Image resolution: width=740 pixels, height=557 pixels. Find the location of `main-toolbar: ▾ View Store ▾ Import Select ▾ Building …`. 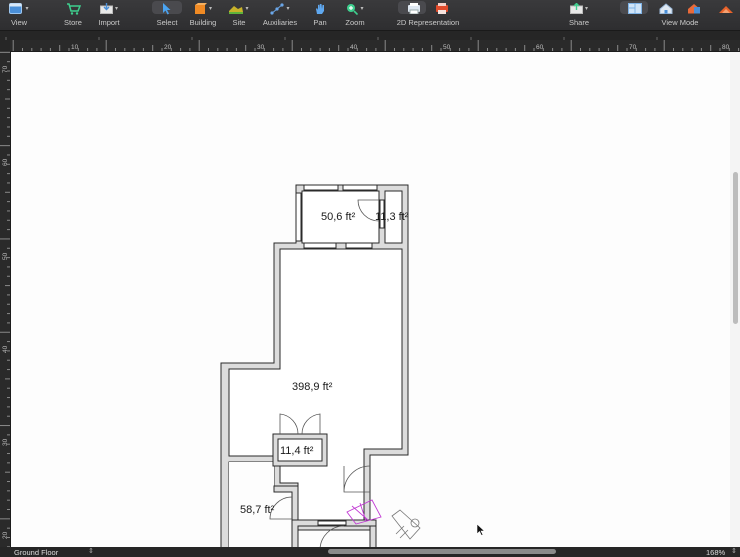

main-toolbar: ▾ View Store ▾ Import Select ▾ Building … is located at coordinates (370, 15).